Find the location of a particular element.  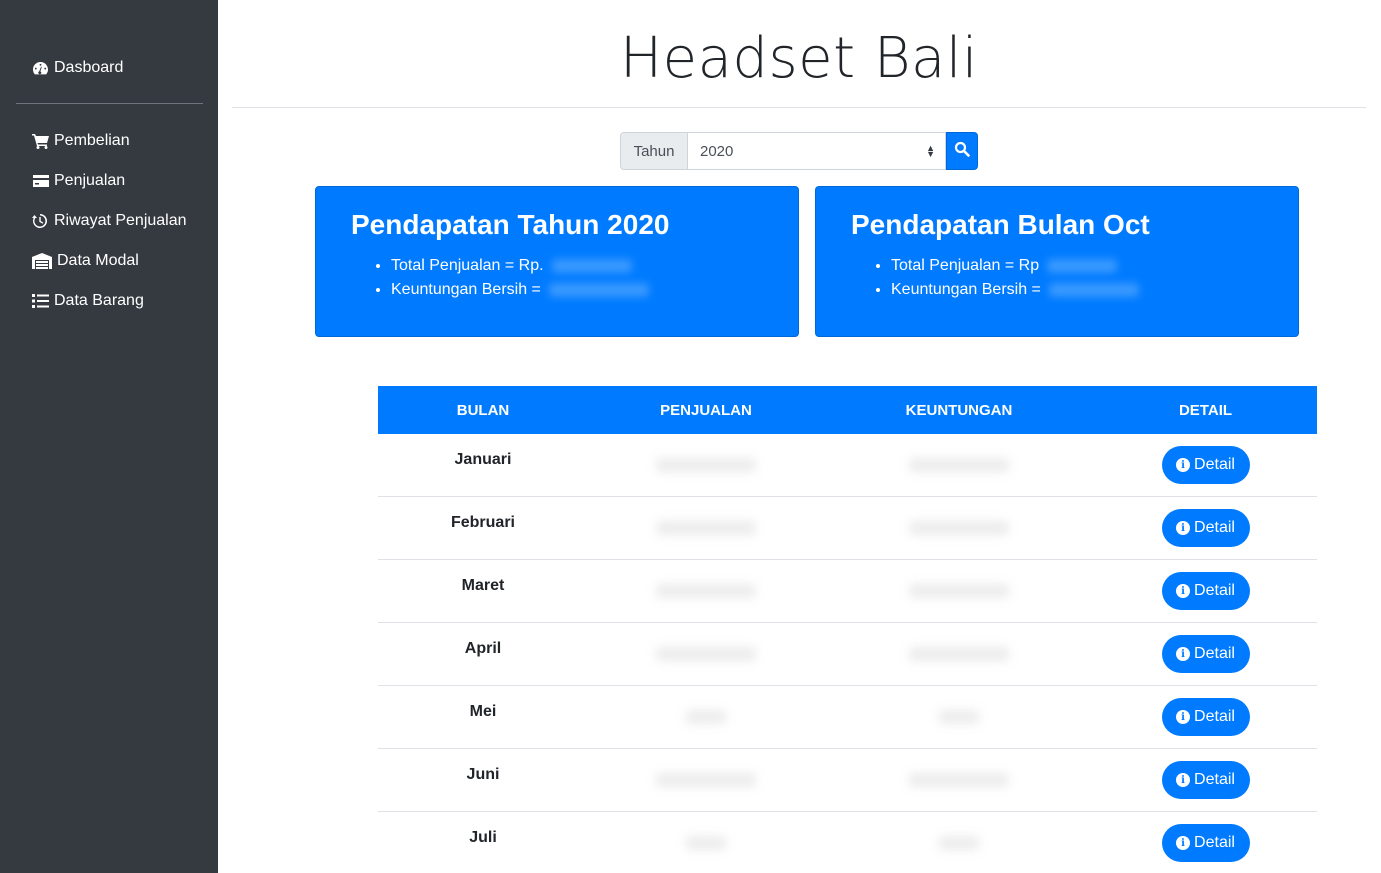

sidebar-item-label: Pembelian is located at coordinates (92, 140).